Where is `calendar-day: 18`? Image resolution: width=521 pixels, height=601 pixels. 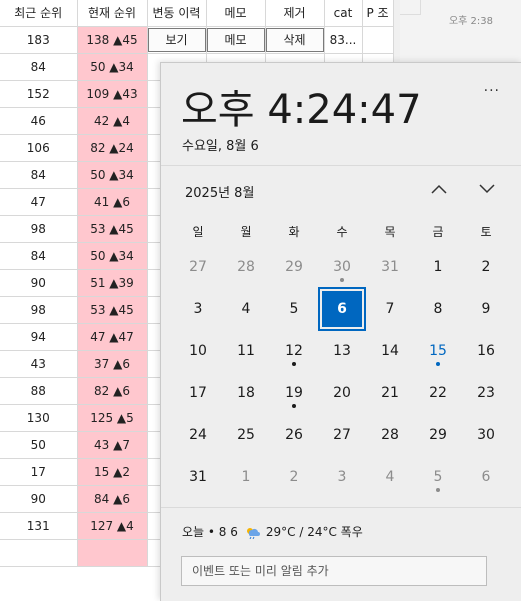 calendar-day: 18 is located at coordinates (246, 393).